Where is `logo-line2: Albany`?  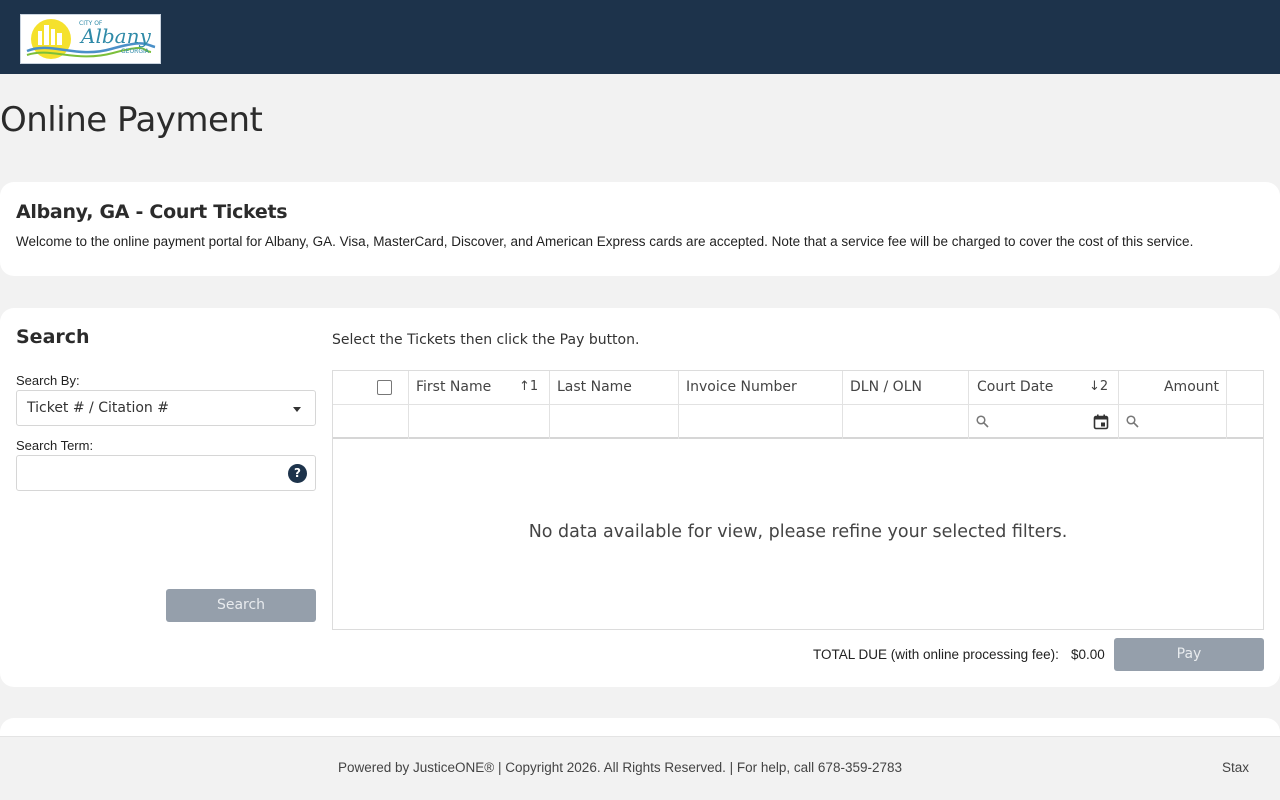
logo-line2: Albany is located at coordinates (115, 36).